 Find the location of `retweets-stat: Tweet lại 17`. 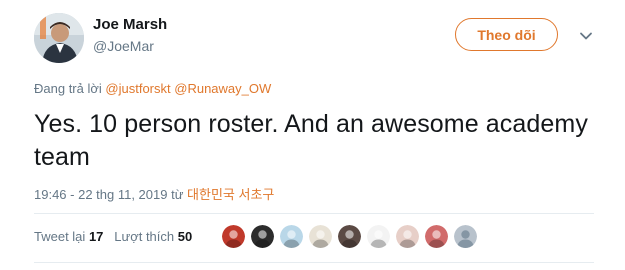

retweets-stat: Tweet lại 17 is located at coordinates (70, 236).